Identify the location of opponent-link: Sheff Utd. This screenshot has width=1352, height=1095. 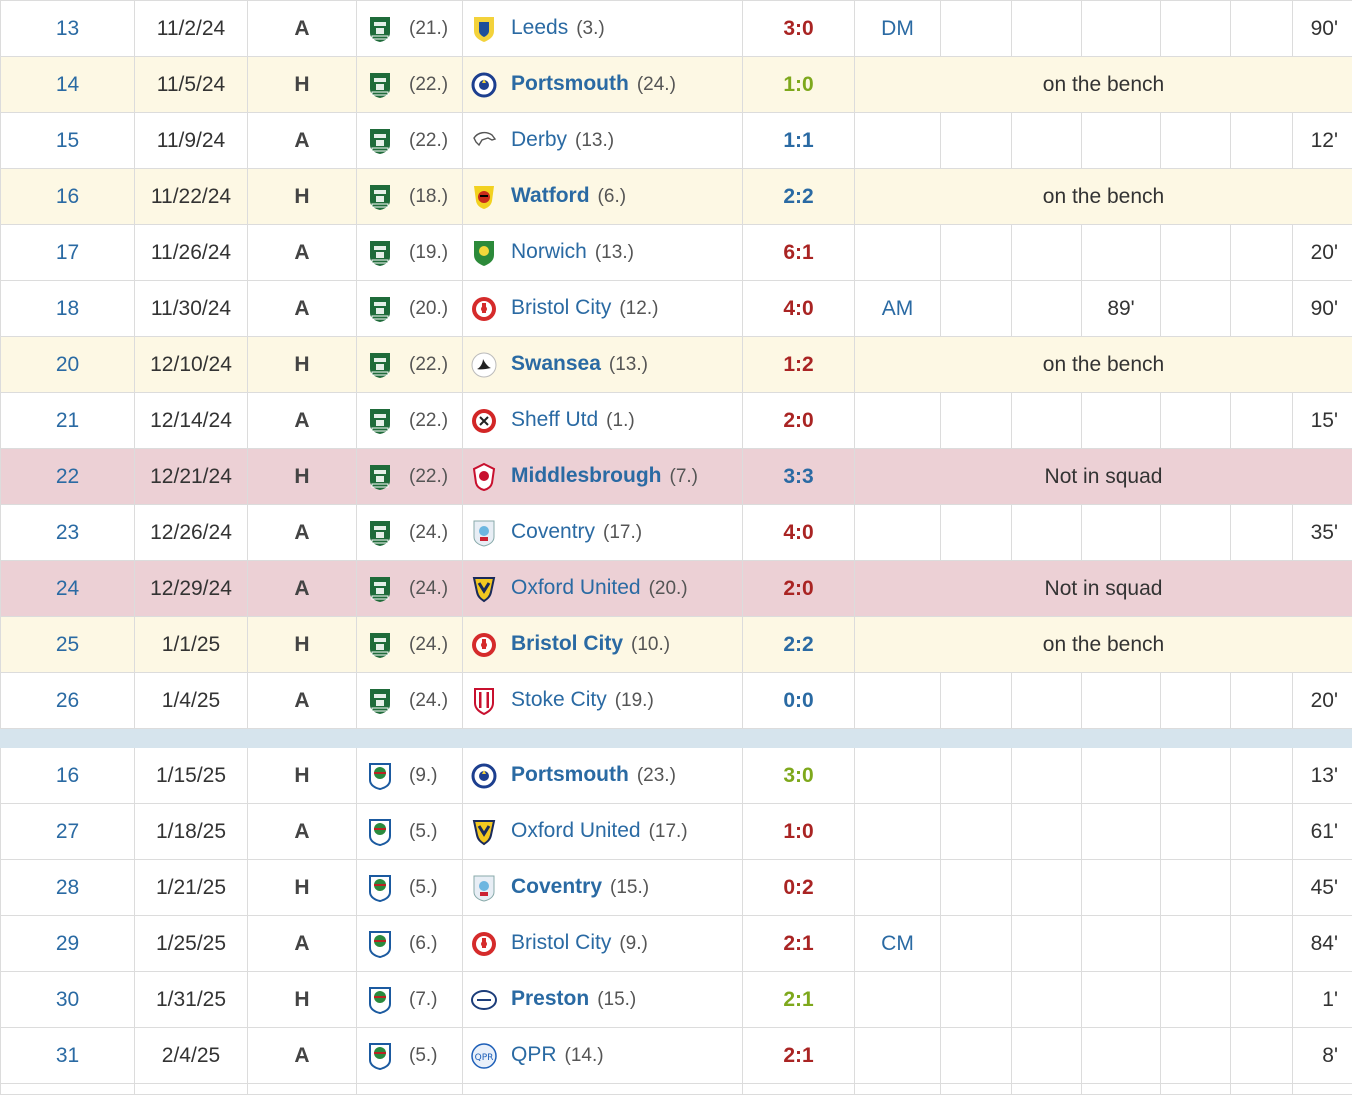
(554, 419).